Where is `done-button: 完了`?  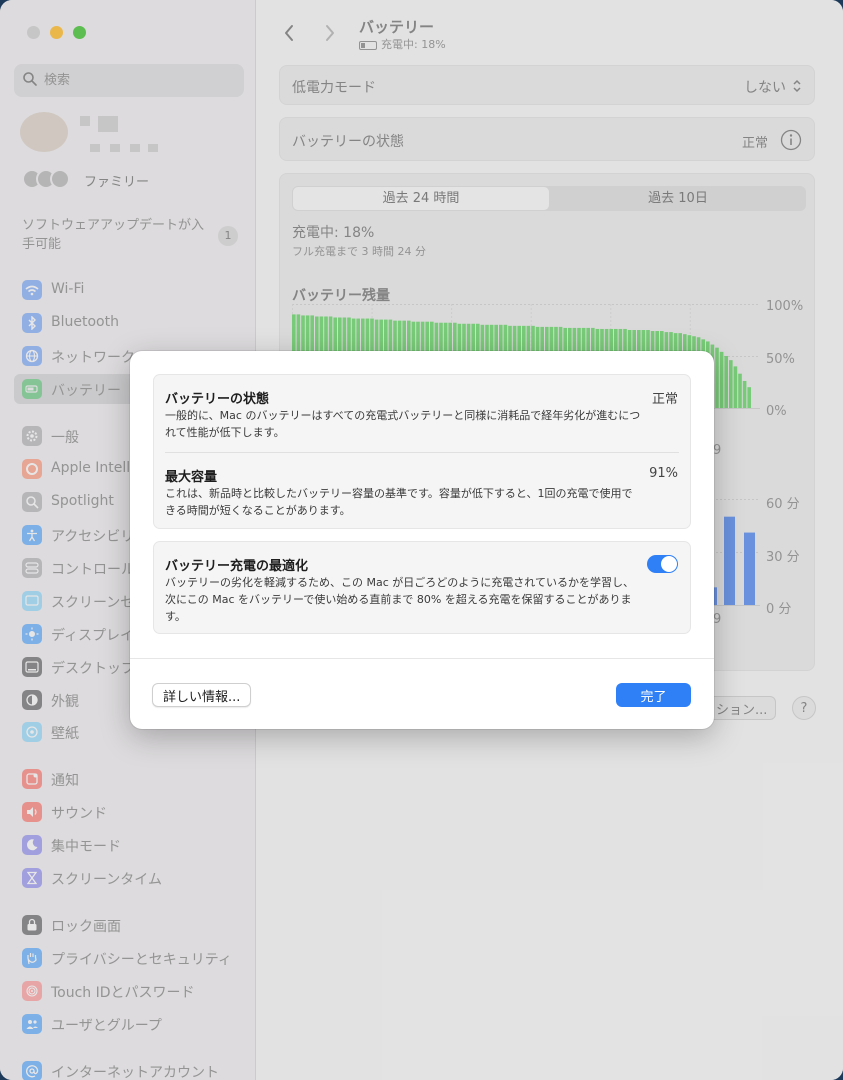
done-button: 完了 is located at coordinates (653, 695).